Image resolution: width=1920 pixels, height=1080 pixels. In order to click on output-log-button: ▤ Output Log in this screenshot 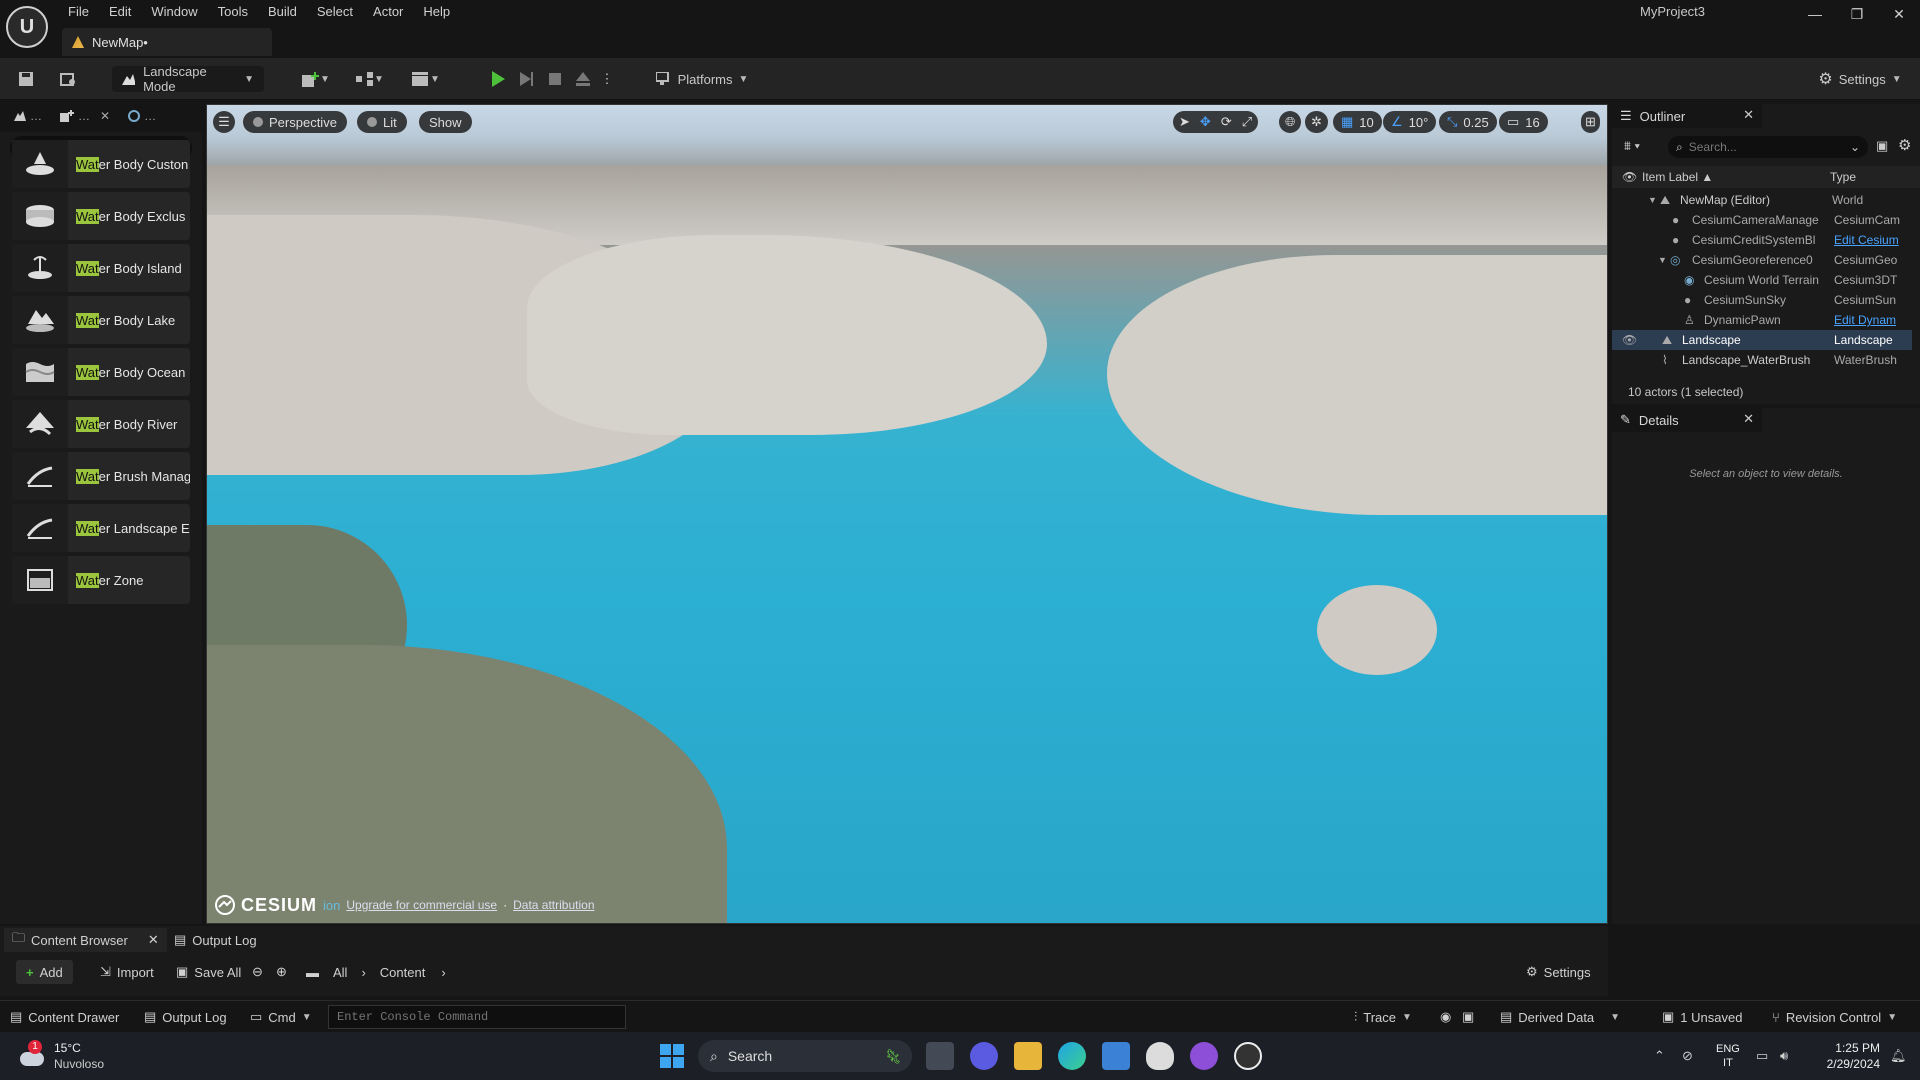, I will do `click(185, 1017)`.